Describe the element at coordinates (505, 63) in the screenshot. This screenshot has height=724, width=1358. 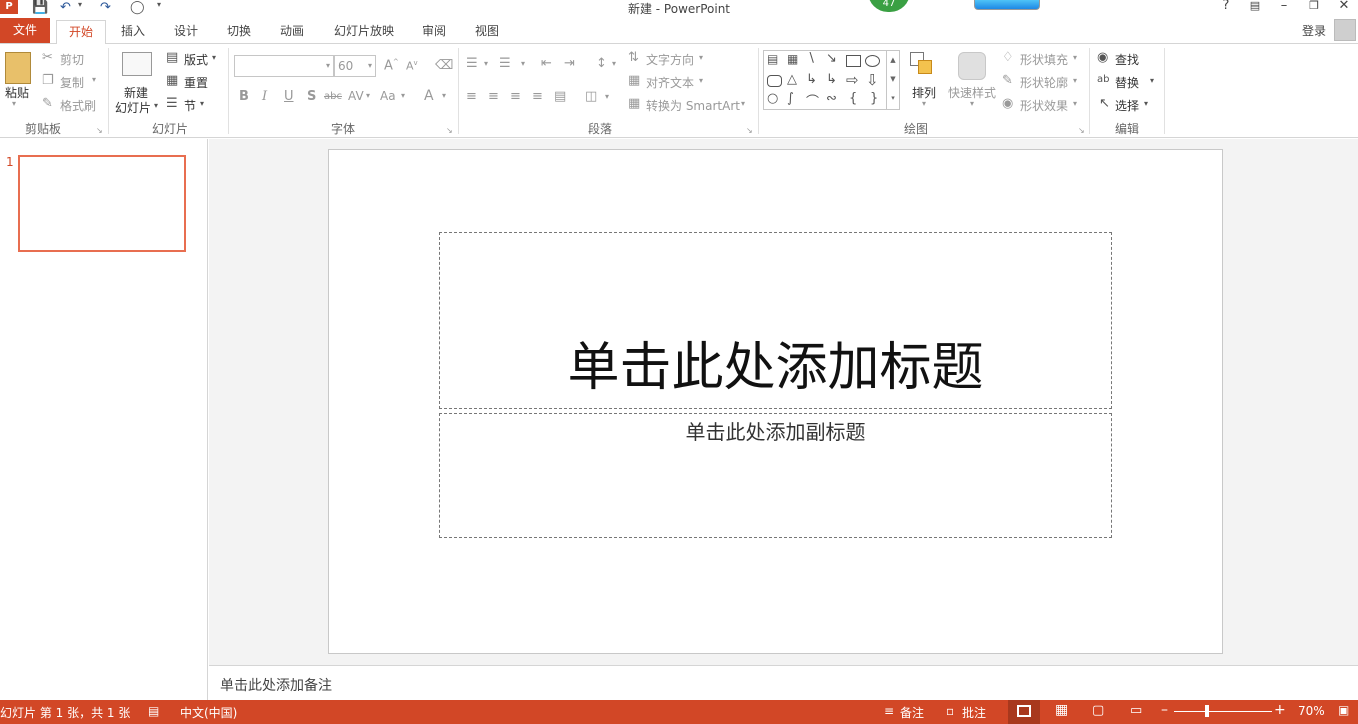
I see `numbering-icon: ☰` at that location.